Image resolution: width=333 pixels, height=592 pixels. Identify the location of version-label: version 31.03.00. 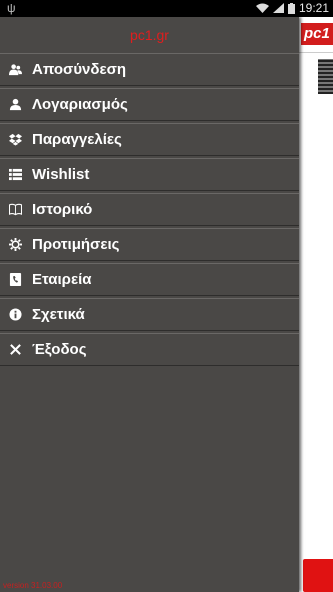
(33, 585).